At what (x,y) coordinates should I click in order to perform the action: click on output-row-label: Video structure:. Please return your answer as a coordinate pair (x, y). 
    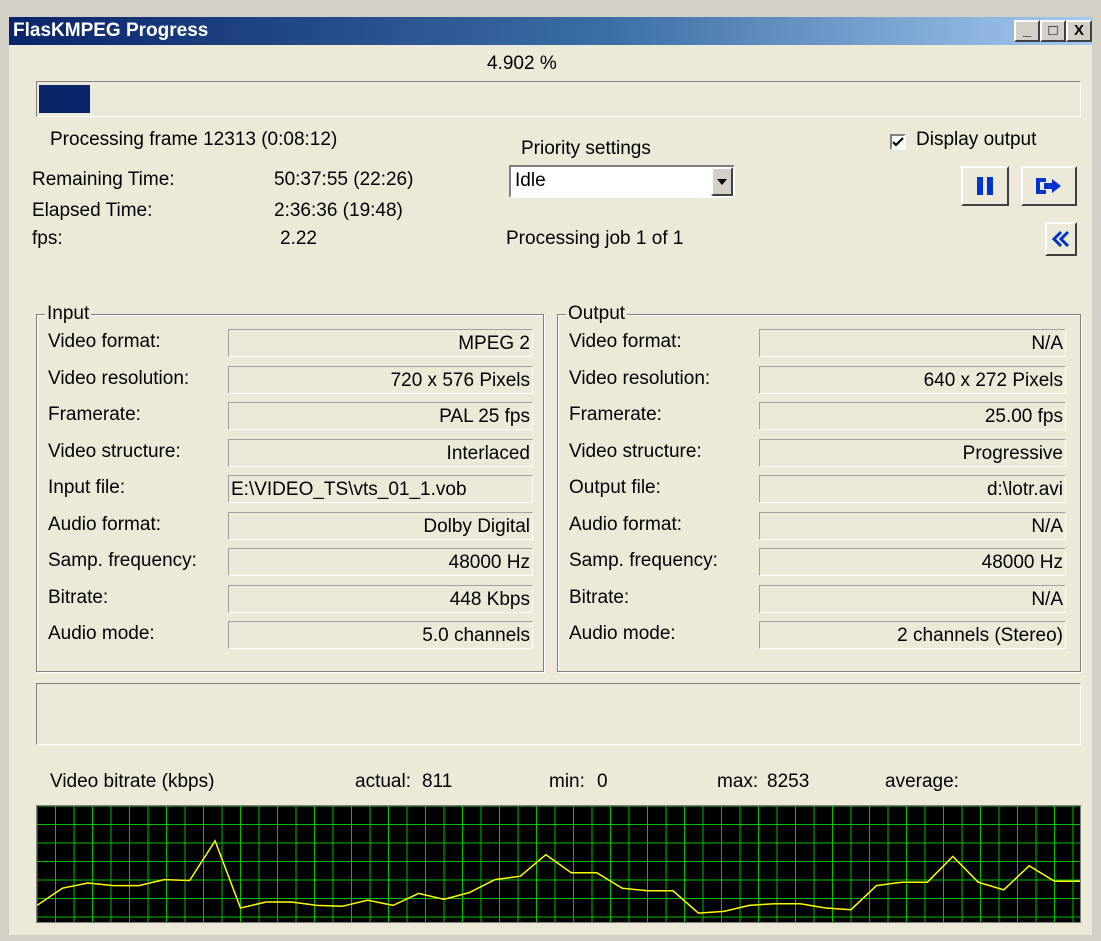
    Looking at the image, I should click on (635, 451).